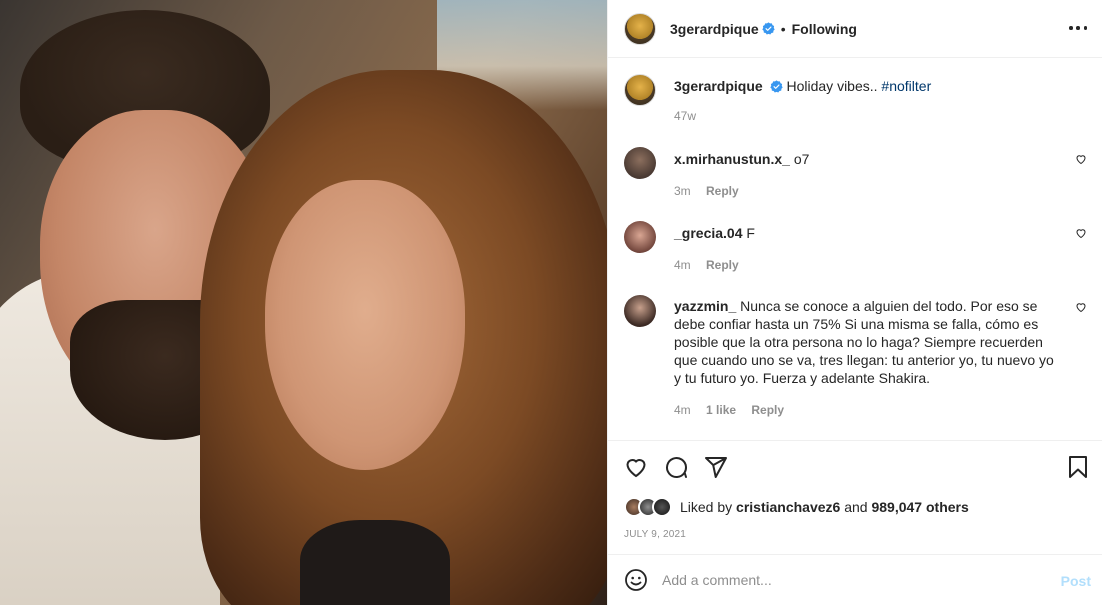 The image size is (1102, 605). I want to click on photo-woman-top, so click(375, 562).